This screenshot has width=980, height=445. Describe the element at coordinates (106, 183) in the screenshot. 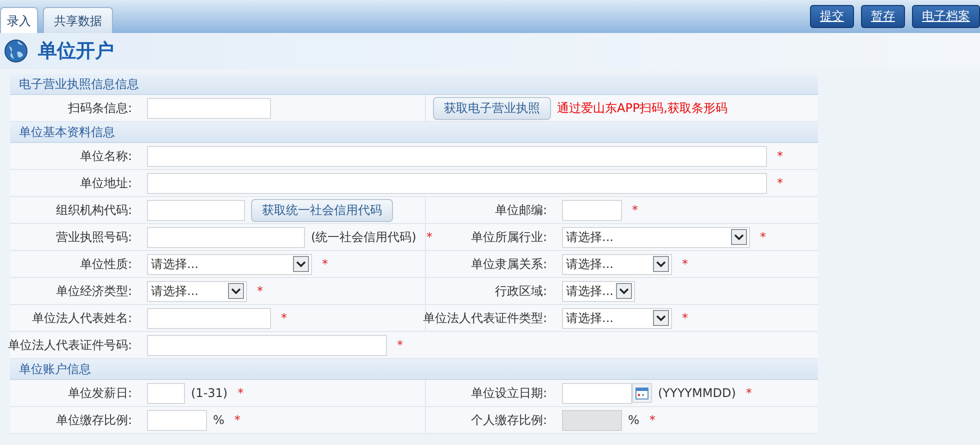

I see `field-label: 单位地址:` at that location.